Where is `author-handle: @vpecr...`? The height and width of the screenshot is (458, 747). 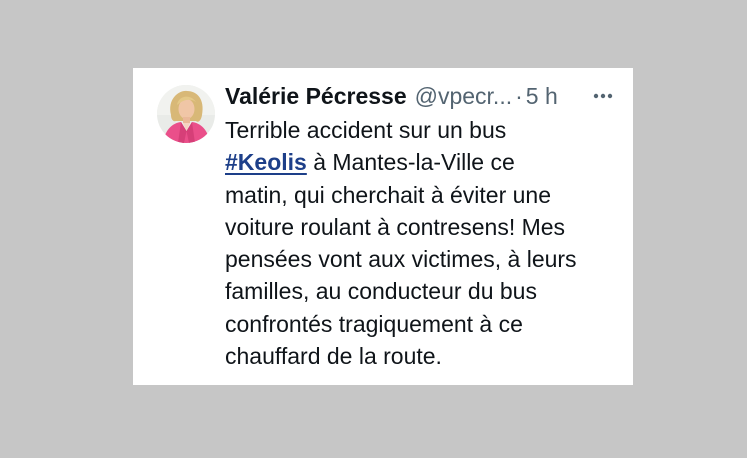
author-handle: @vpecr... is located at coordinates (464, 96).